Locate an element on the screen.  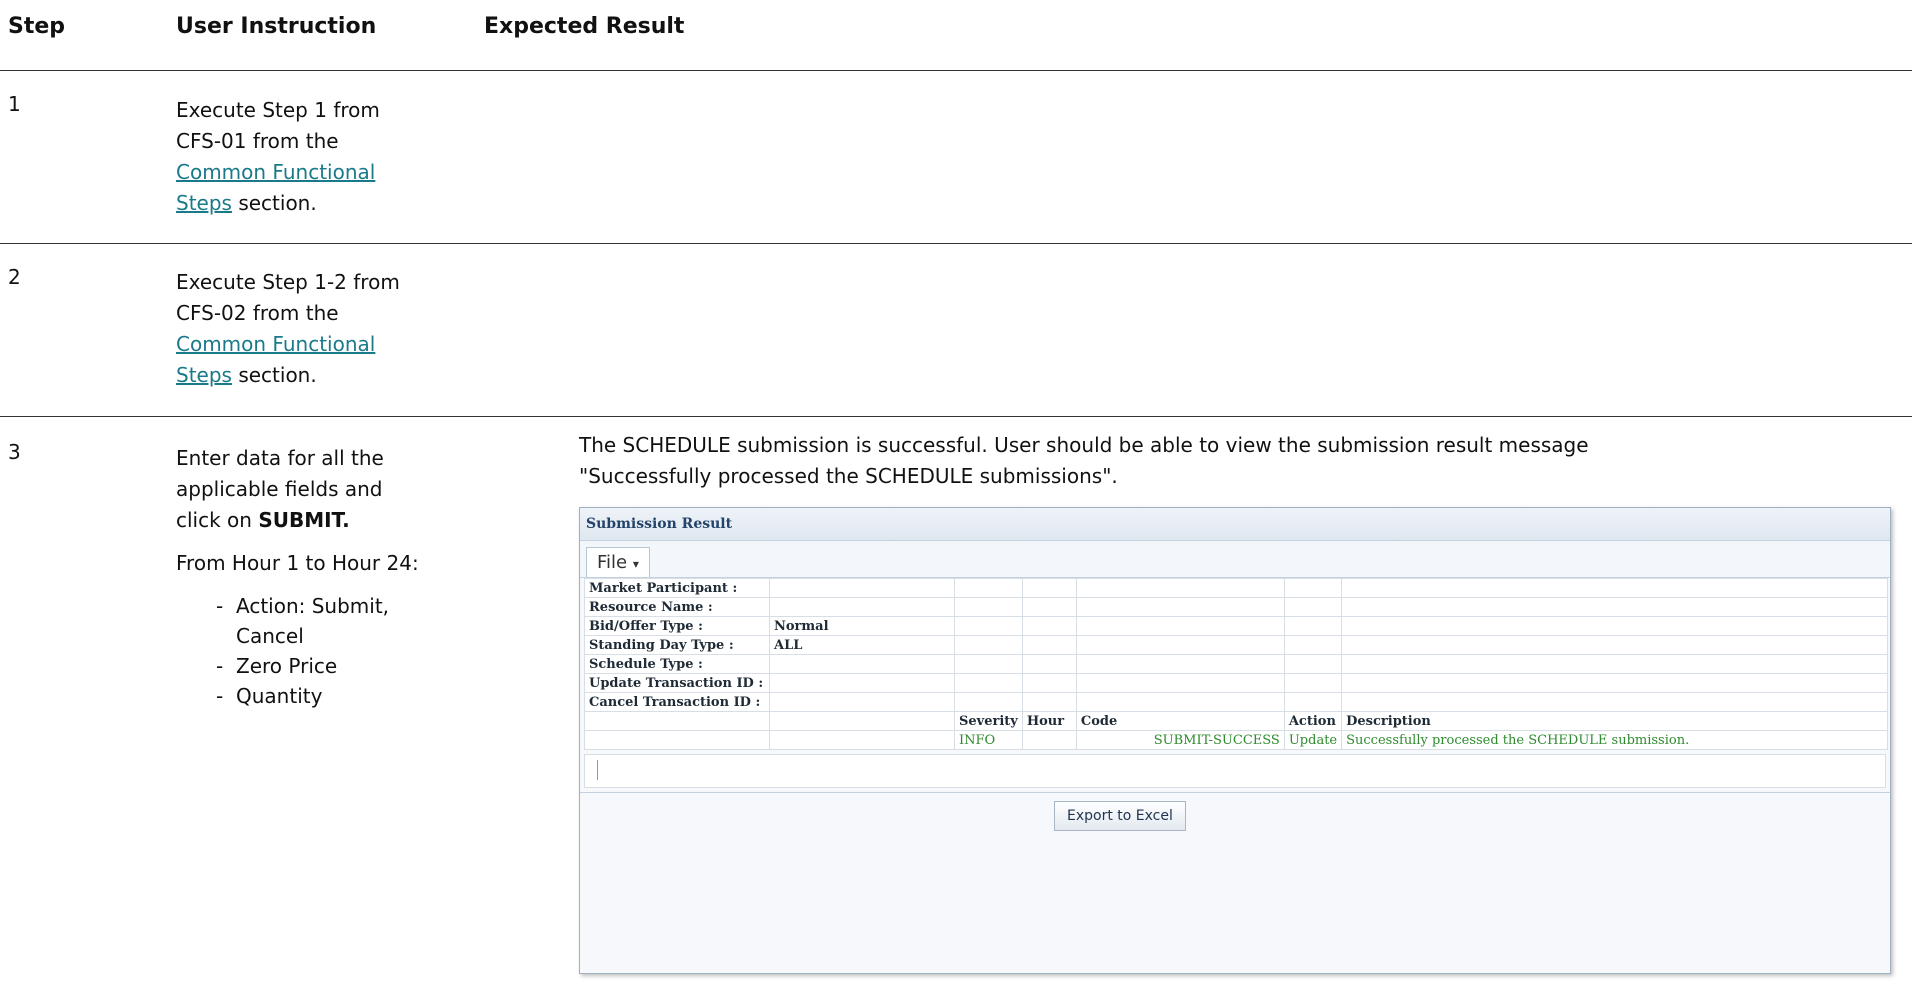
export-to-excel-button: Export to Excel is located at coordinates (1120, 816).